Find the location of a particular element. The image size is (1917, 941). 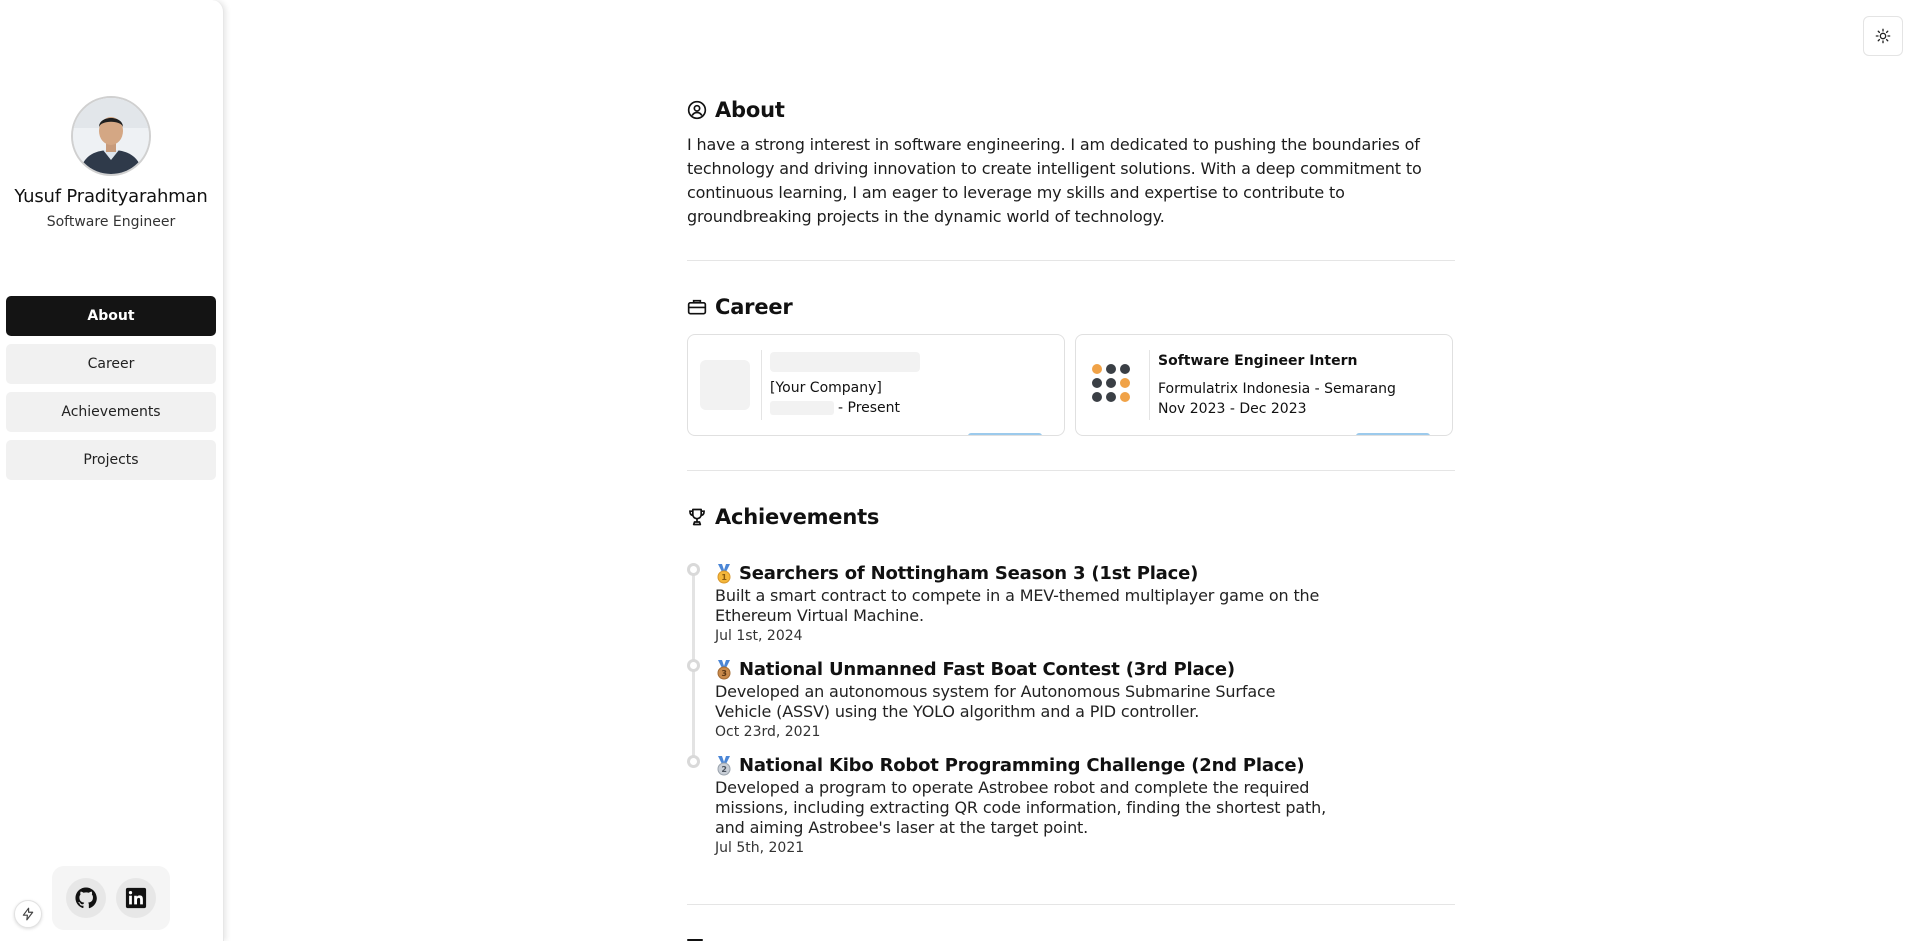

gold-medal-icon: 1 is located at coordinates (724, 574).